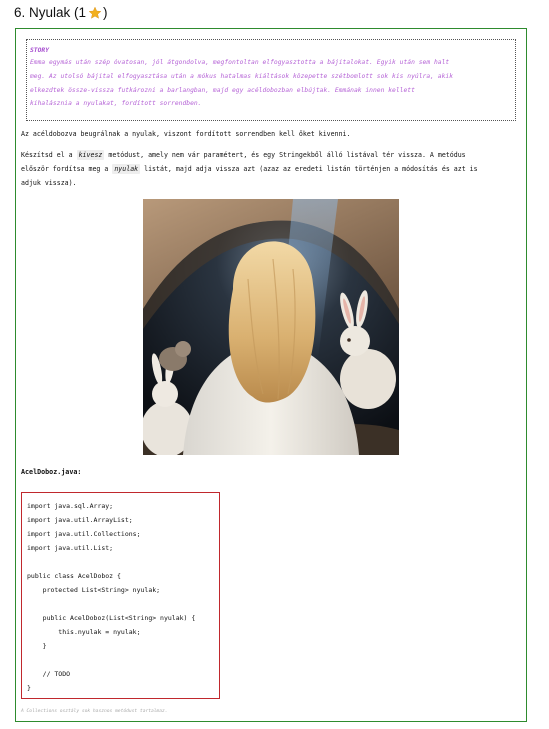 The height and width of the screenshot is (729, 549). I want to click on code-line: public class AcelDoboz {, so click(74, 576).